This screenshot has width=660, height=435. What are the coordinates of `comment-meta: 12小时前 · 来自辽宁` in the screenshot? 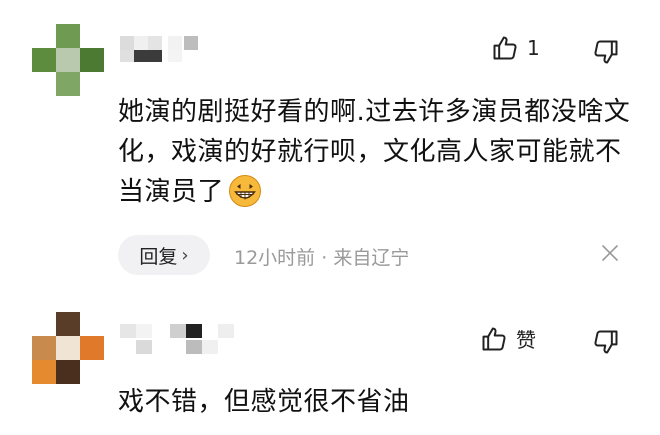 It's located at (321, 256).